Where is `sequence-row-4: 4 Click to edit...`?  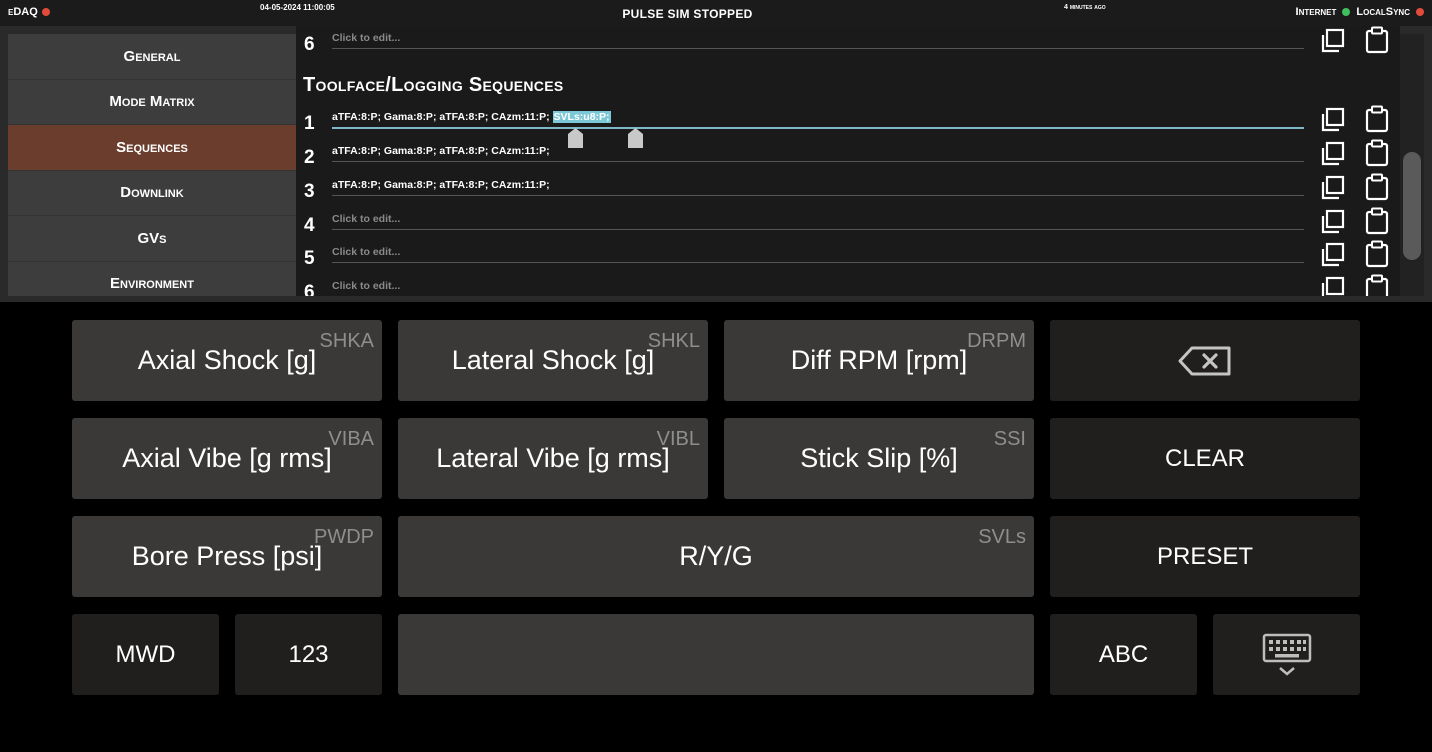 sequence-row-4: 4 Click to edit... is located at coordinates (848, 224).